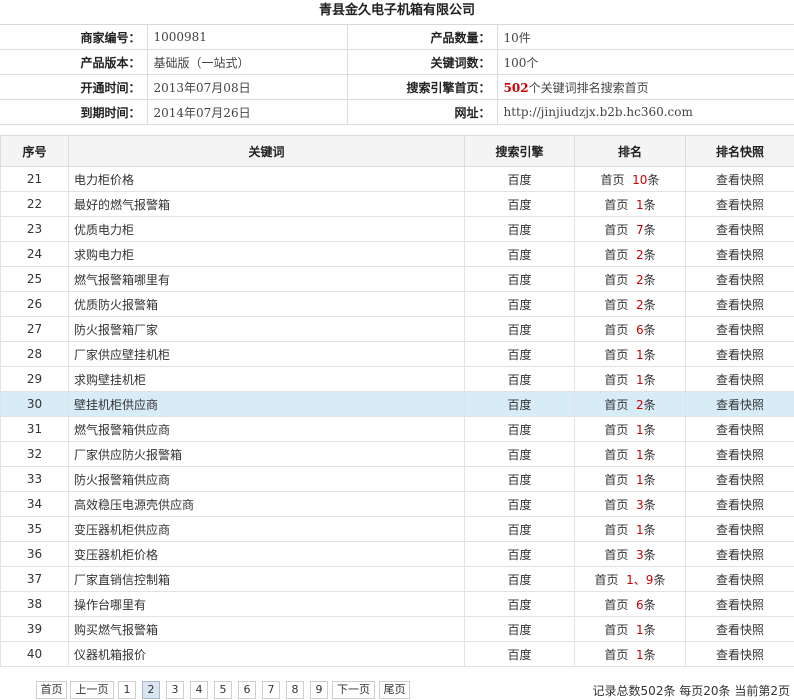 The width and height of the screenshot is (794, 700). What do you see at coordinates (266, 354) in the screenshot?
I see `keyword-cell: 厂家供应壁挂机柜` at bounding box center [266, 354].